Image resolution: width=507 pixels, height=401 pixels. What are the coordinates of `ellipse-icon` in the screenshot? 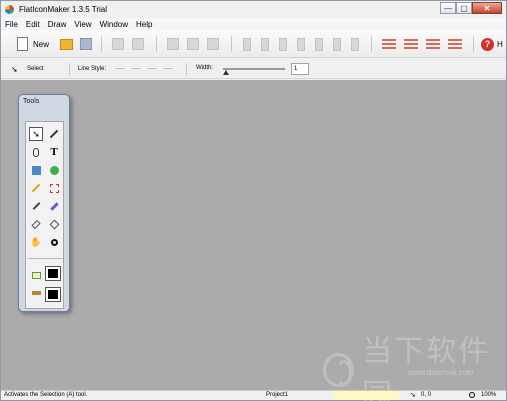 It's located at (54, 170).